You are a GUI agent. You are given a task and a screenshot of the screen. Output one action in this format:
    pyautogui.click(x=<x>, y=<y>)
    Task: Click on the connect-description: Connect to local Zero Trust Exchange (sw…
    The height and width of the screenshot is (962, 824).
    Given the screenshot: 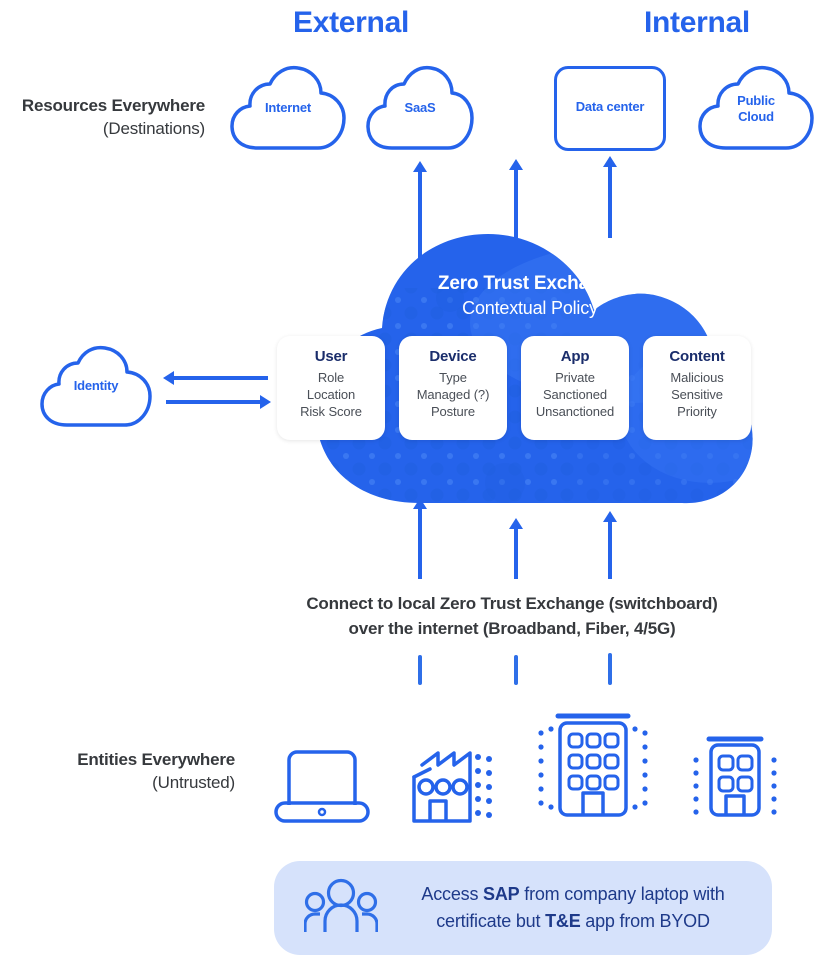 What is the action you would take?
    pyautogui.click(x=512, y=616)
    